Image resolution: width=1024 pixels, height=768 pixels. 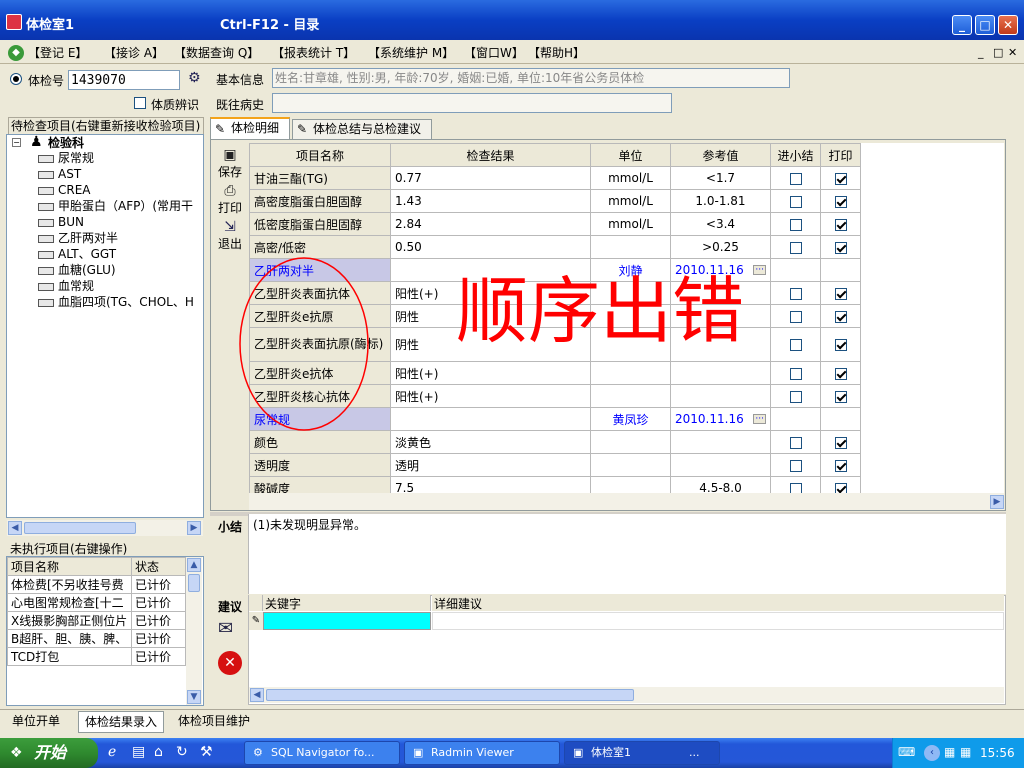 What do you see at coordinates (230, 163) in the screenshot?
I see `save-button: ▣ 保存` at bounding box center [230, 163].